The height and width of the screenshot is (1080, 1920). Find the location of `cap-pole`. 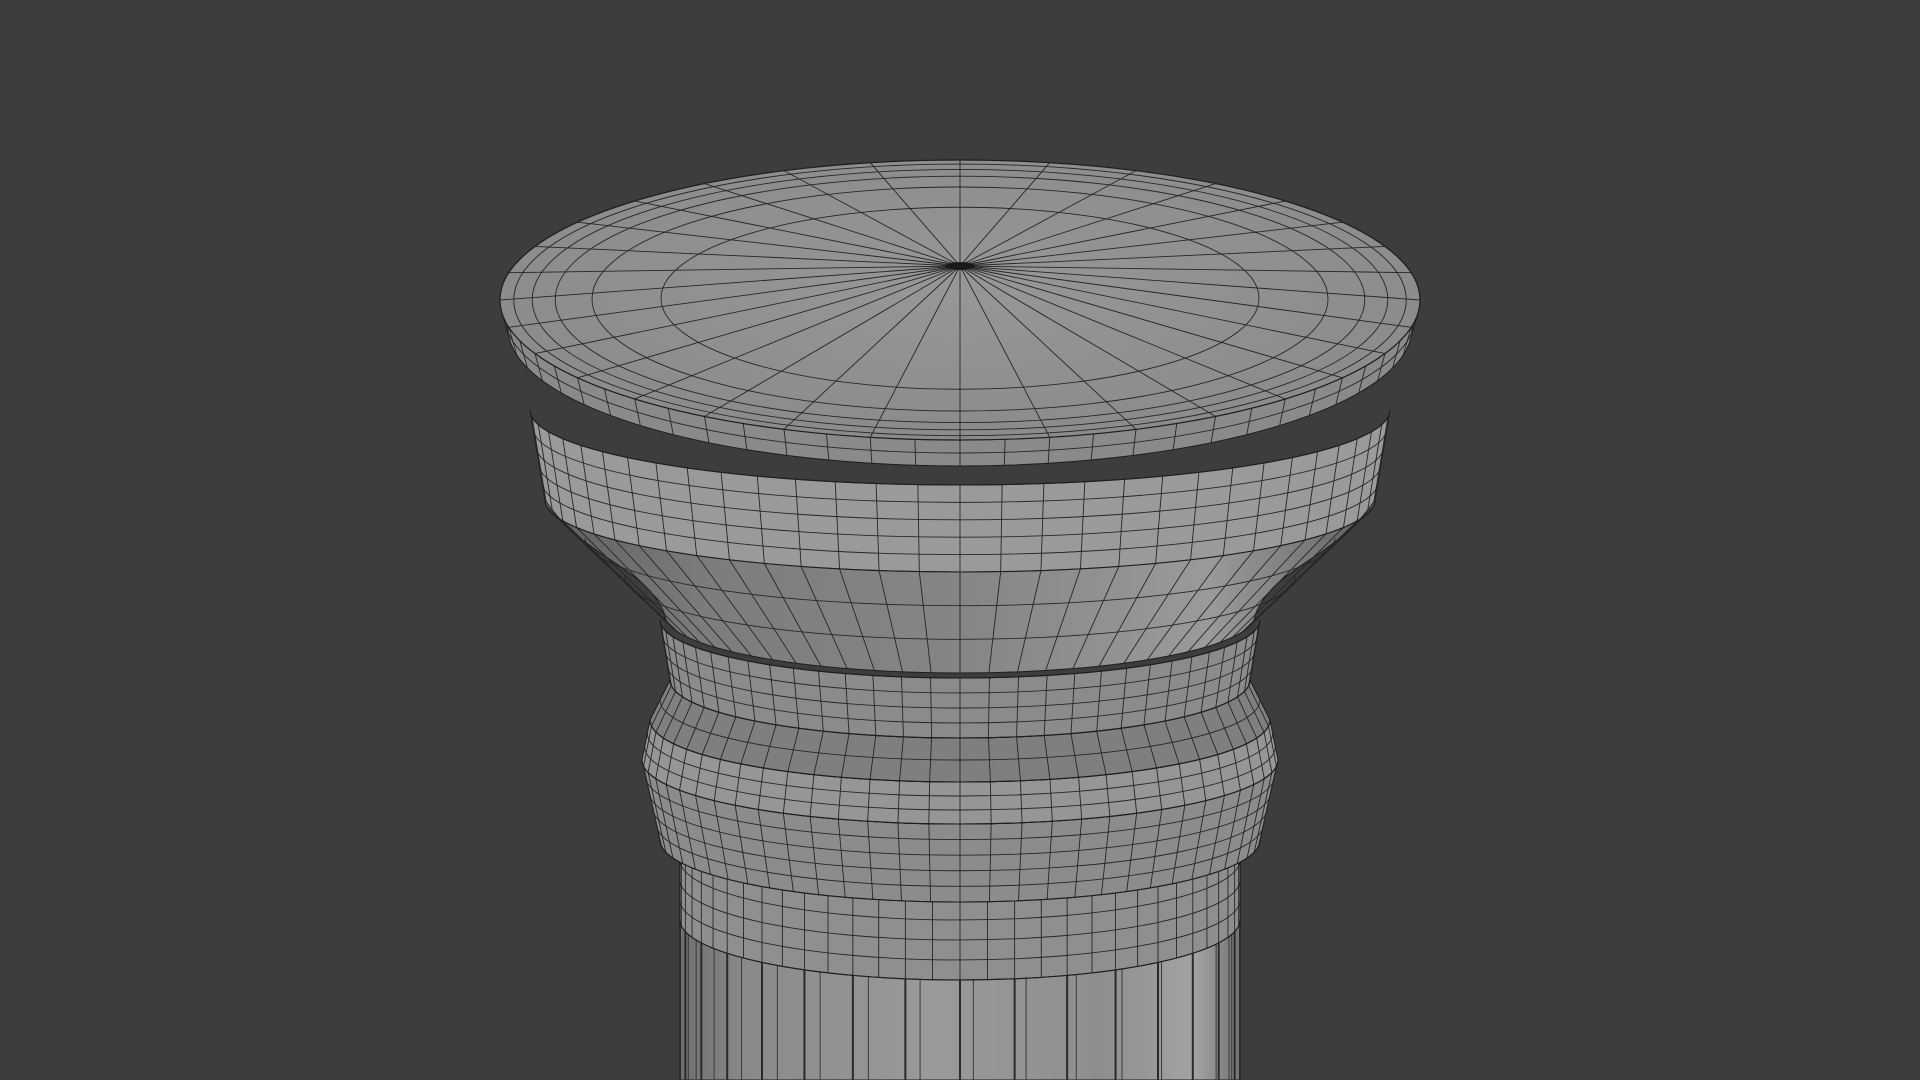

cap-pole is located at coordinates (960, 266).